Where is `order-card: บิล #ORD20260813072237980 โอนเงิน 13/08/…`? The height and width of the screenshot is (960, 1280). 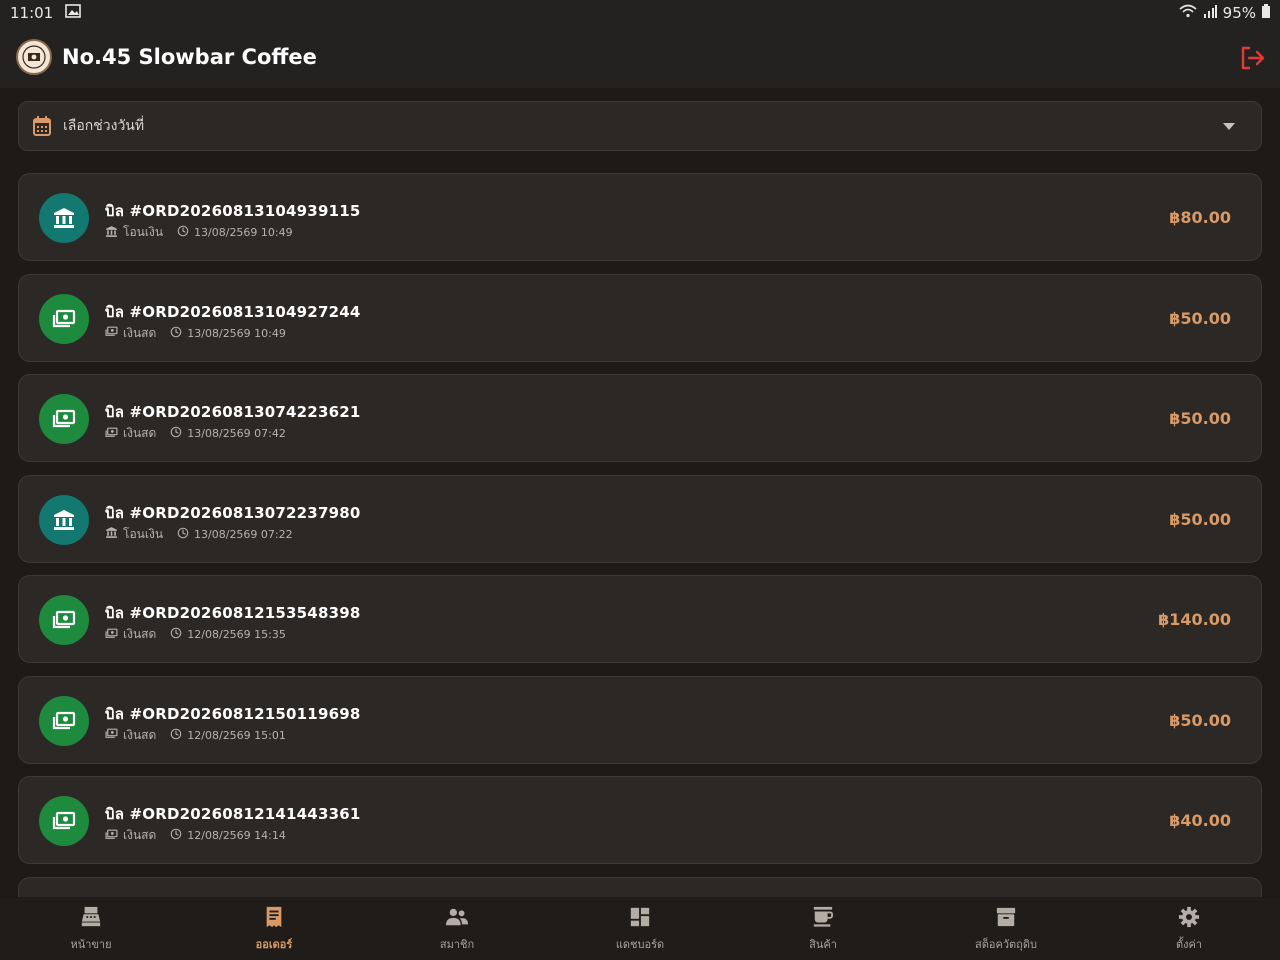 order-card: บิล #ORD20260813072237980 โอนเงิน 13/08/… is located at coordinates (640, 518).